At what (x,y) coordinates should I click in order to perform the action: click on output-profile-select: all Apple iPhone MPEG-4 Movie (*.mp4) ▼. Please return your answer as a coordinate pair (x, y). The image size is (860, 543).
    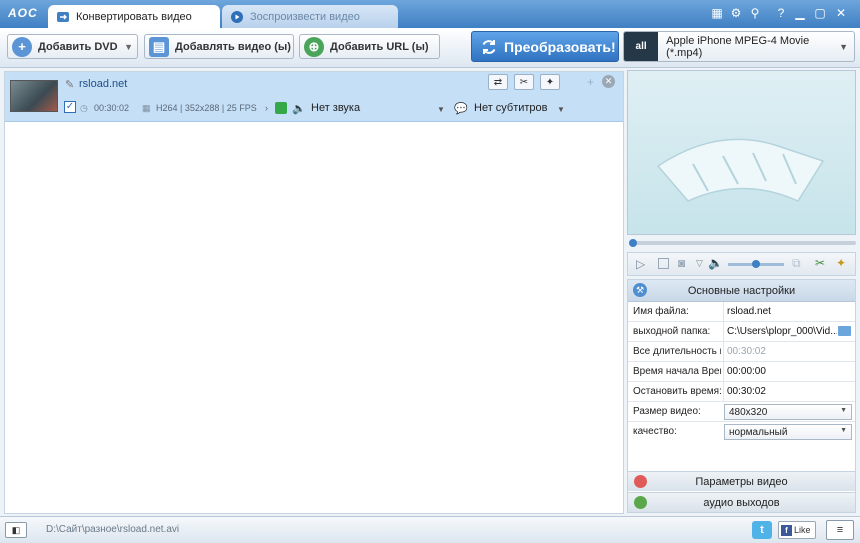
    Looking at the image, I should click on (739, 46).